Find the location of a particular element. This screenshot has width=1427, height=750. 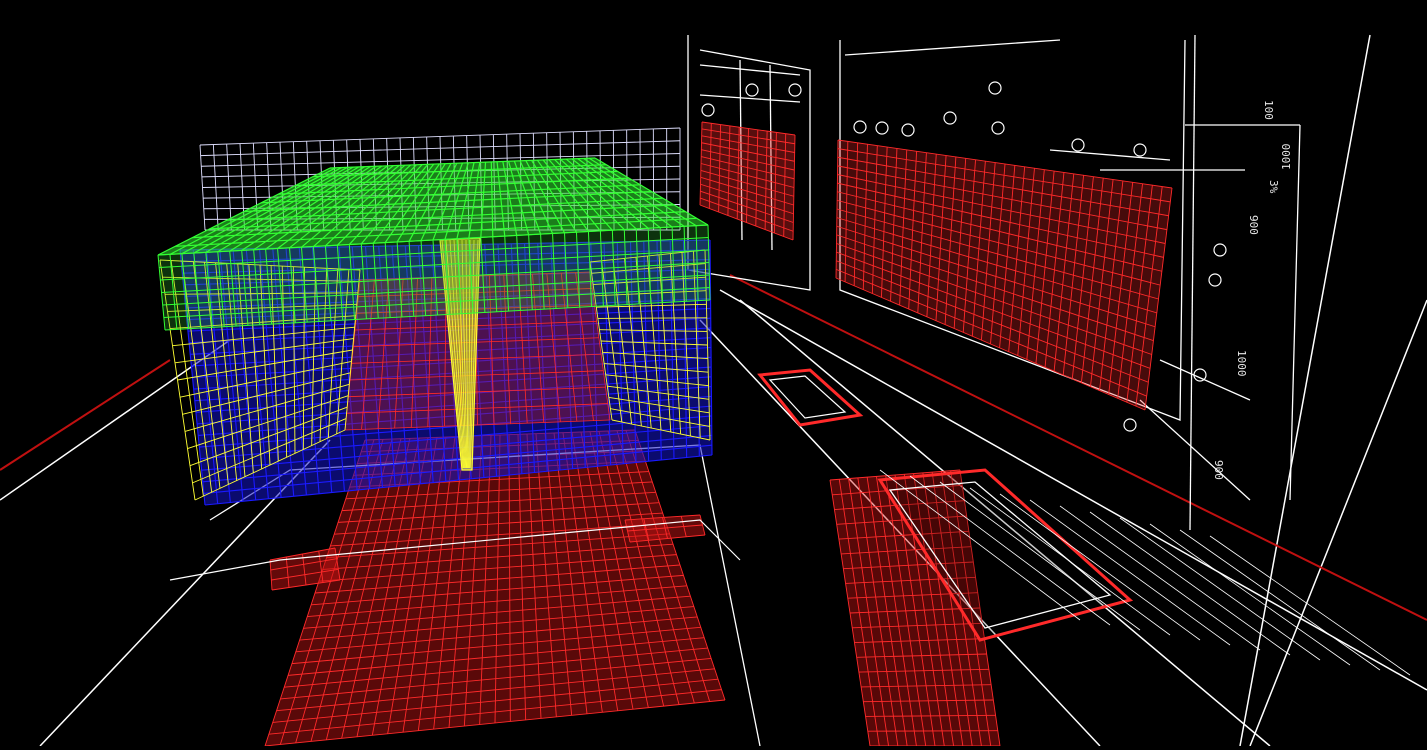

panel-b-rebar-mesh is located at coordinates (1004, 275).